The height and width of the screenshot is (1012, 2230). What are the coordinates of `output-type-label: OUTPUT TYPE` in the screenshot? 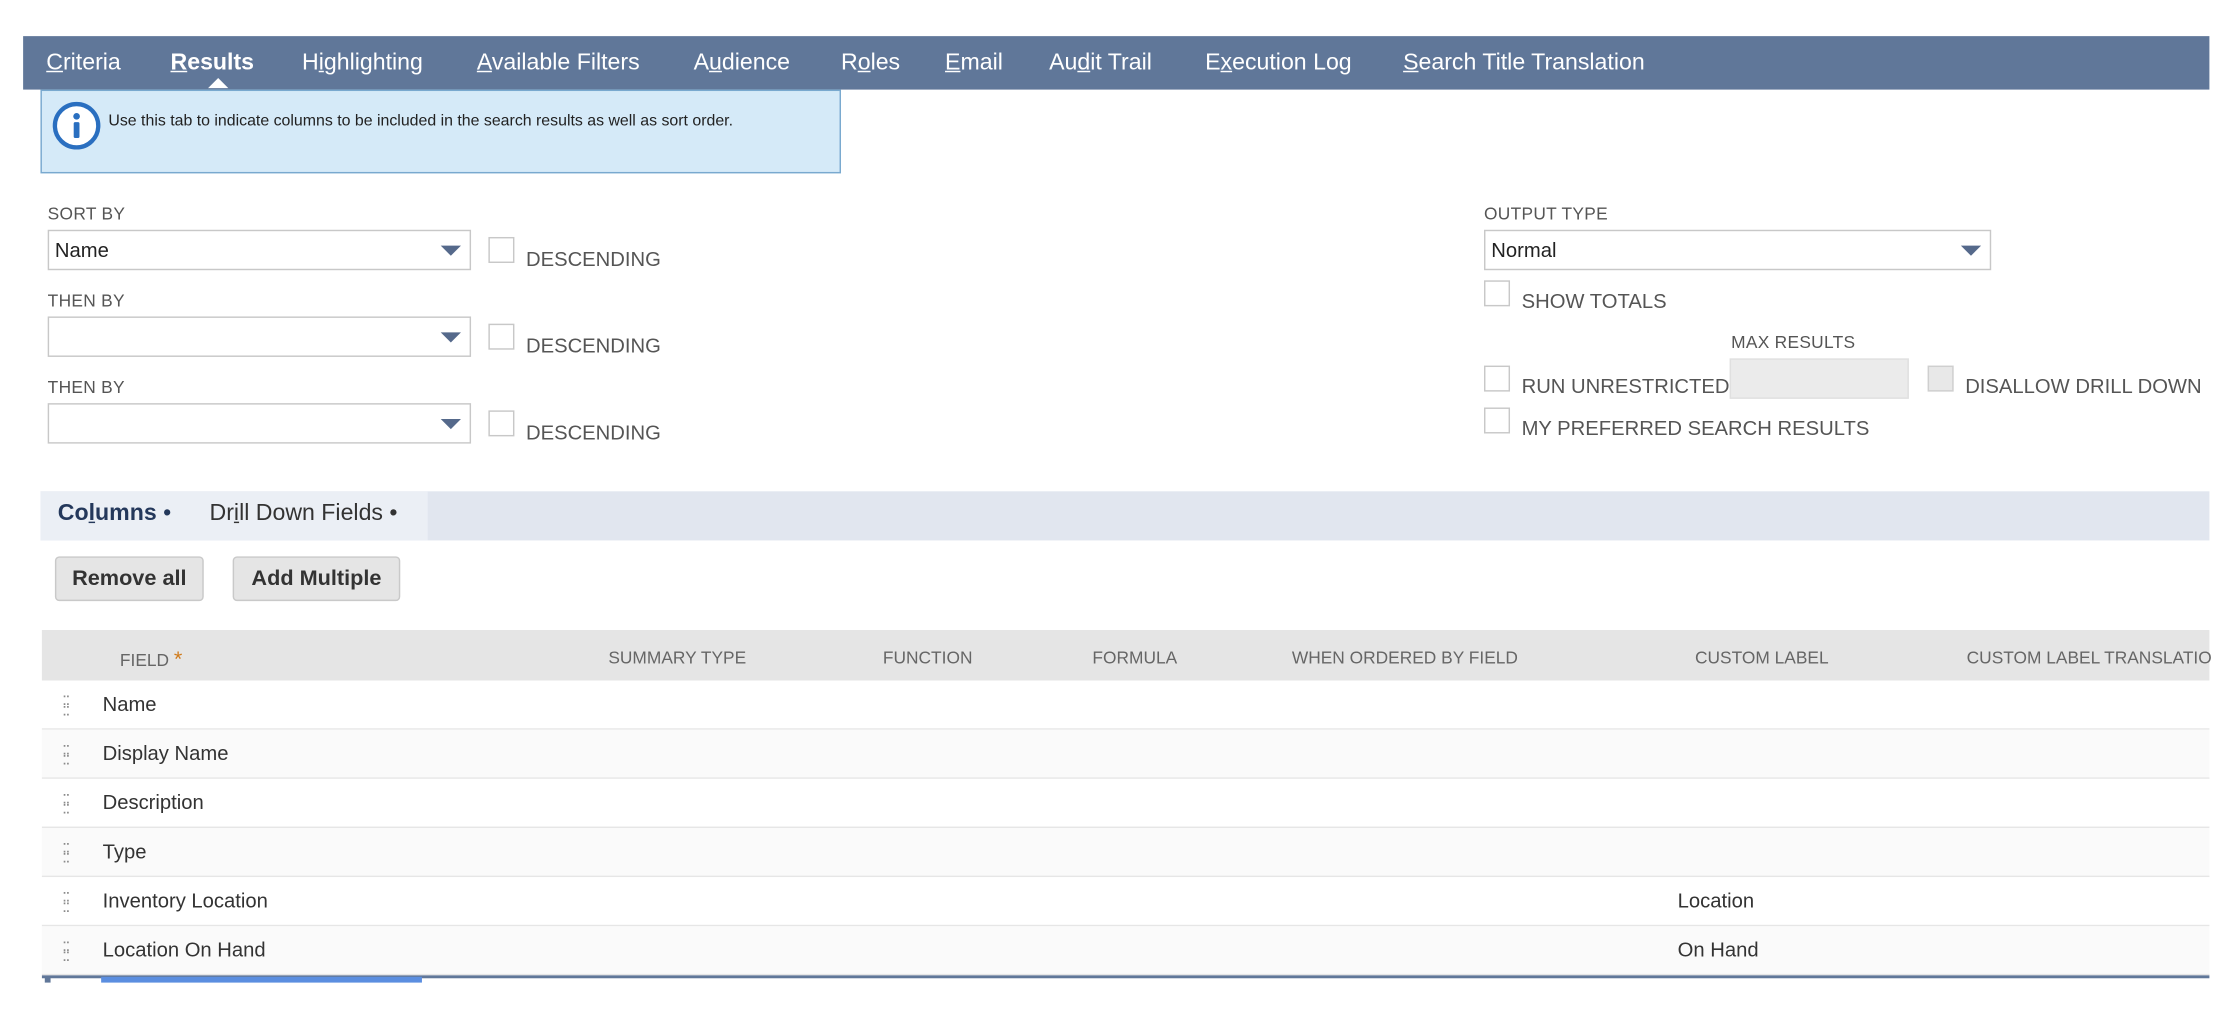 It's located at (1546, 213).